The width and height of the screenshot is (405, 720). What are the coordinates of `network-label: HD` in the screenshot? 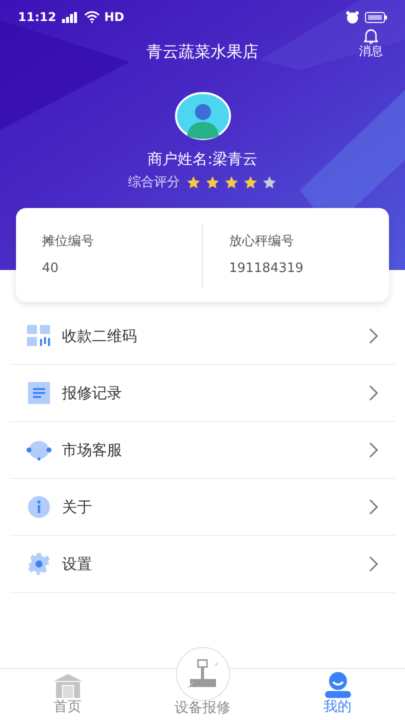 It's located at (114, 17).